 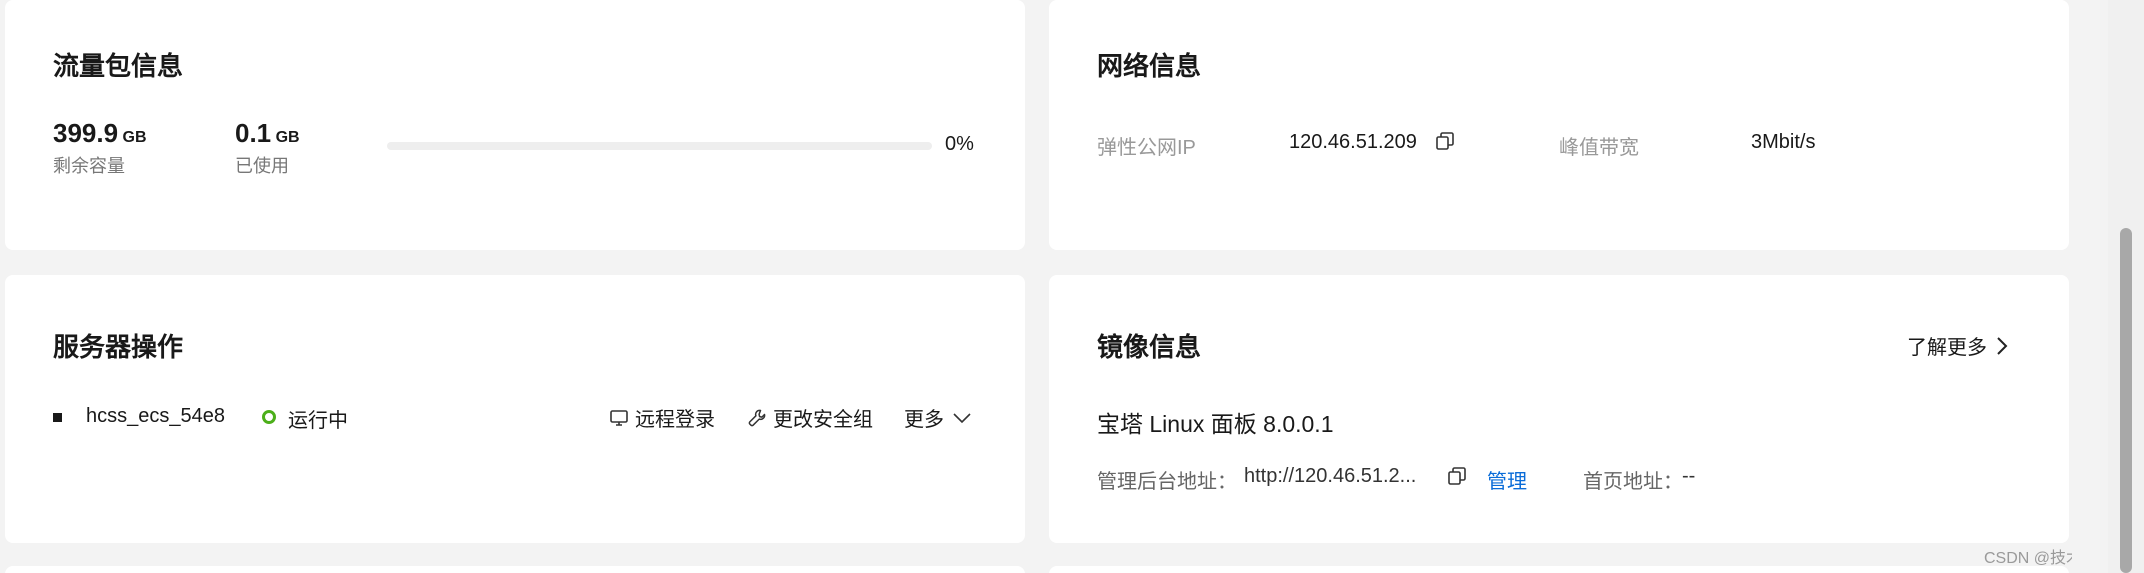 I want to click on server-name: hcss_ecs_54e8, so click(x=155, y=416).